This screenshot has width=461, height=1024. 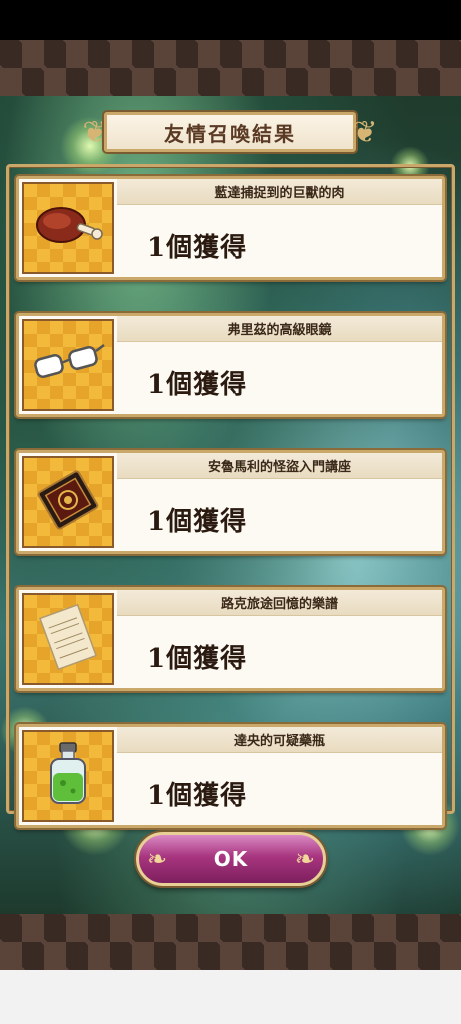 I want to click on glasses-icon, so click(x=68, y=365).